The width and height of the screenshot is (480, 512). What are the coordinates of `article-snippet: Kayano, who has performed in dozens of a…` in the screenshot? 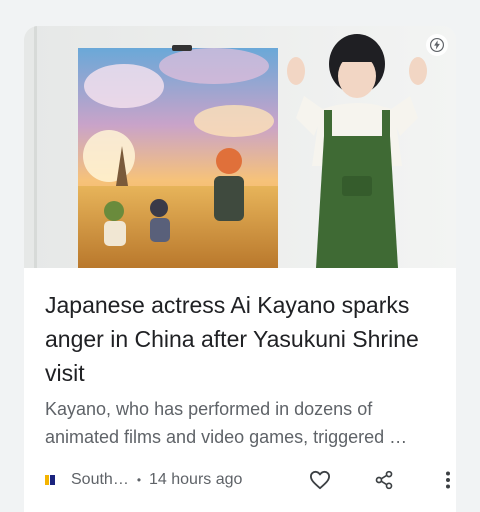 It's located at (245, 423).